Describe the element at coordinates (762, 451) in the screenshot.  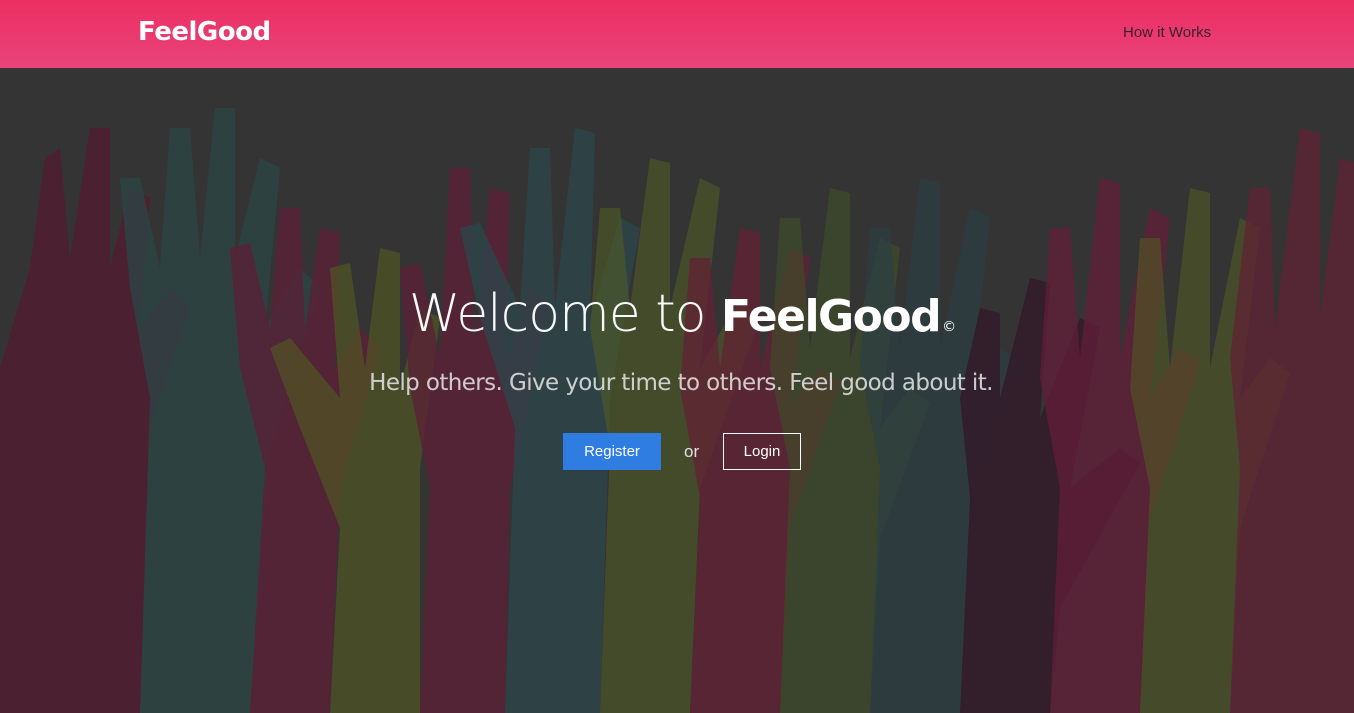
I see `login-button: Login` at that location.